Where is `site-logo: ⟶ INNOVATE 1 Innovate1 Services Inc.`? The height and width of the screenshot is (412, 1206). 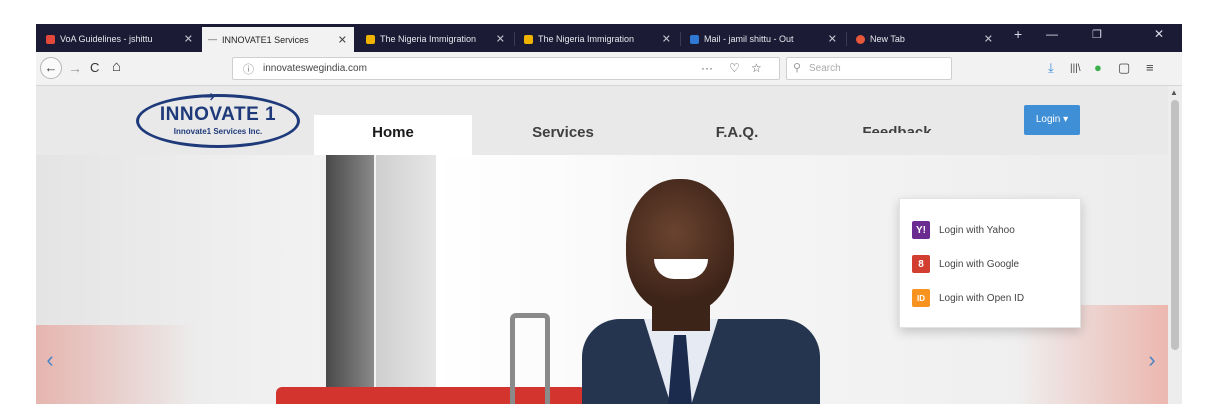
site-logo: ⟶ INNOVATE 1 Innovate1 Services Inc. is located at coordinates (220, 119).